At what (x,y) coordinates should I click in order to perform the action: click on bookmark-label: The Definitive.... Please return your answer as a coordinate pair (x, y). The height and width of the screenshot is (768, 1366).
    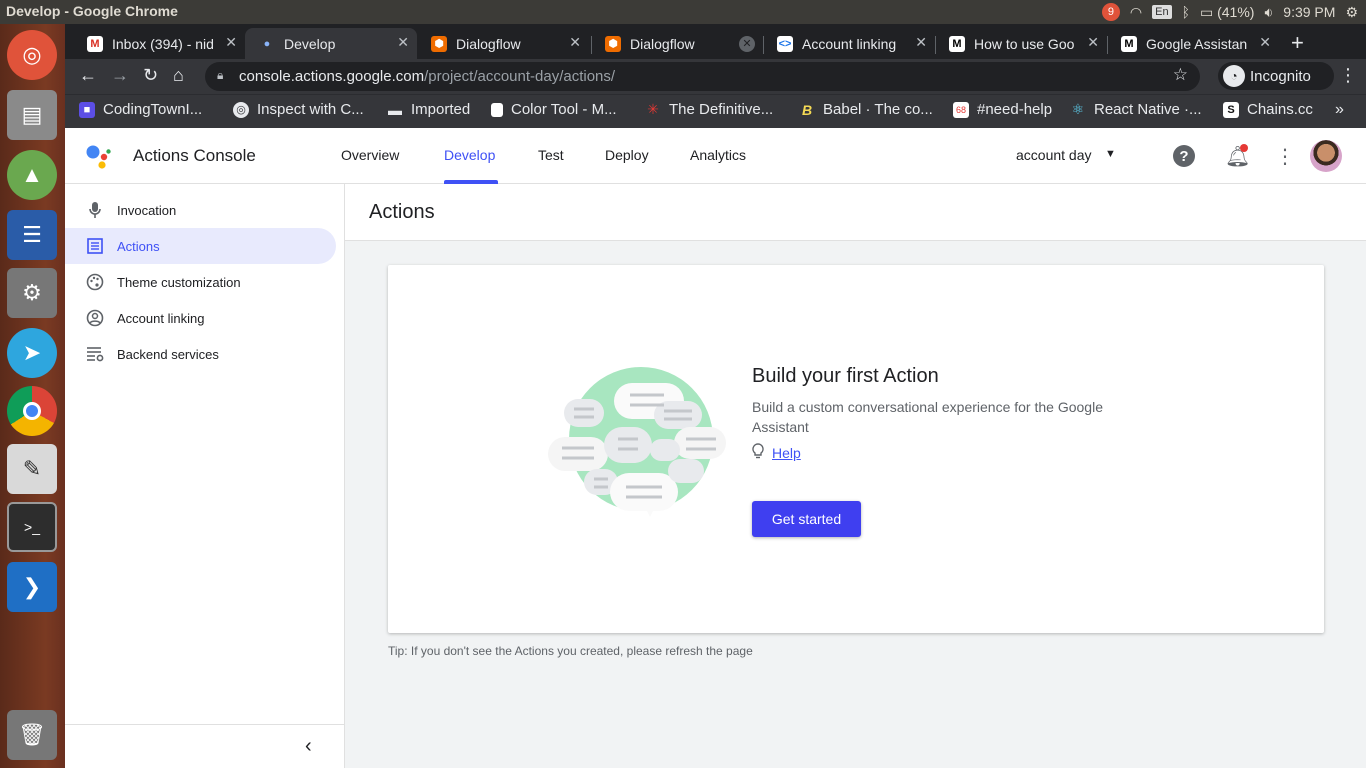
    Looking at the image, I should click on (721, 109).